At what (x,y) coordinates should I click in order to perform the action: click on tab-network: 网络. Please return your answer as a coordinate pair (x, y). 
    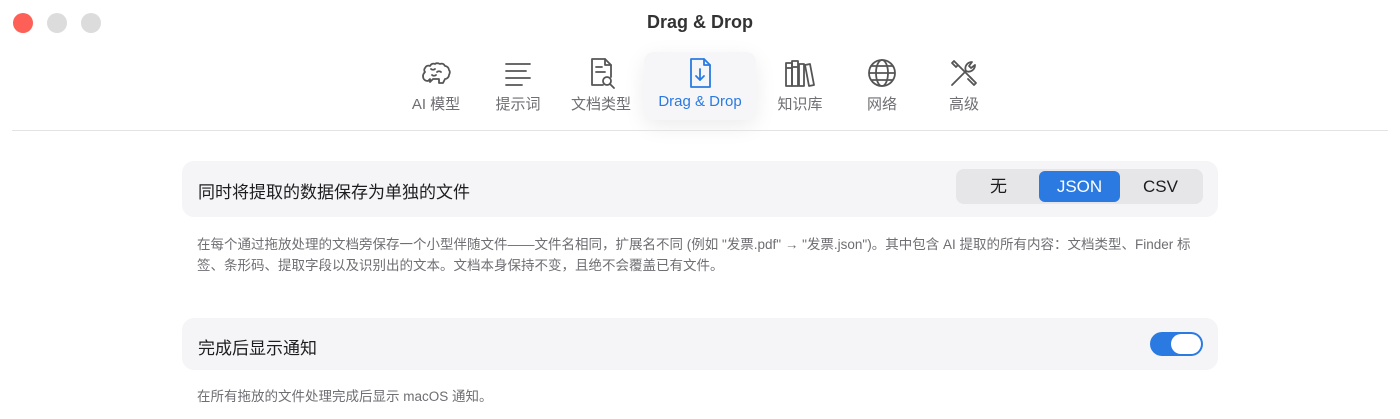
    Looking at the image, I should click on (882, 86).